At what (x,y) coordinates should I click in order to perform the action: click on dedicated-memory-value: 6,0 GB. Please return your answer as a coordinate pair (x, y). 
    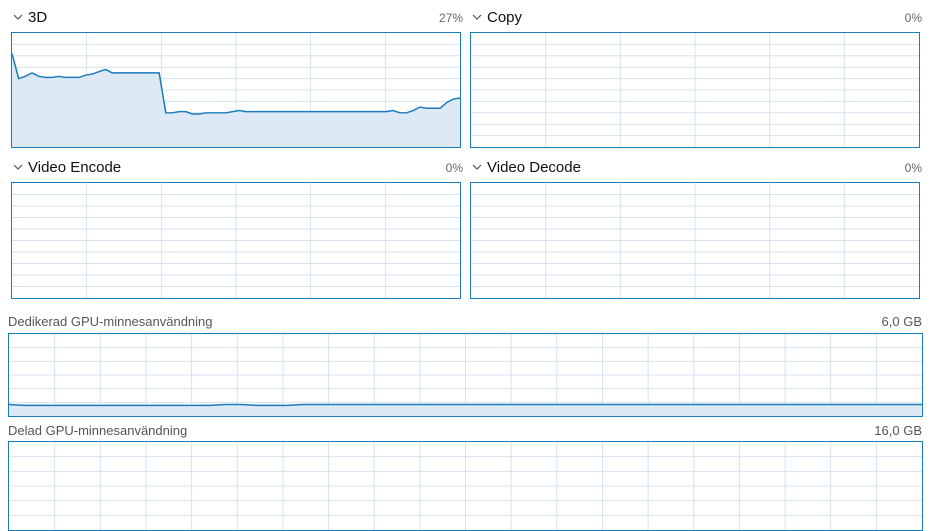
    Looking at the image, I should click on (901, 321).